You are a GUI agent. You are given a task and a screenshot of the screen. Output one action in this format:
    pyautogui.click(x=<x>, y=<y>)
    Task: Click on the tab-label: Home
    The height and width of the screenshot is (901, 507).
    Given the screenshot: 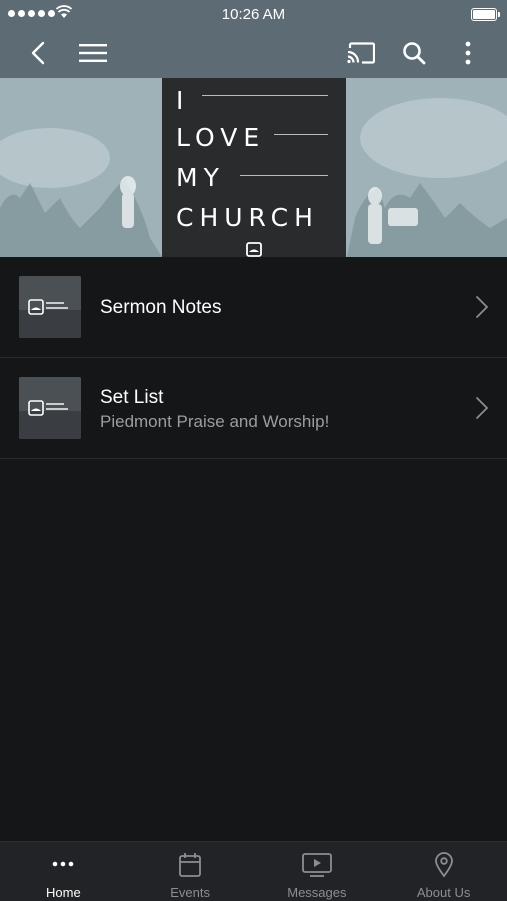 What is the action you would take?
    pyautogui.click(x=63, y=892)
    